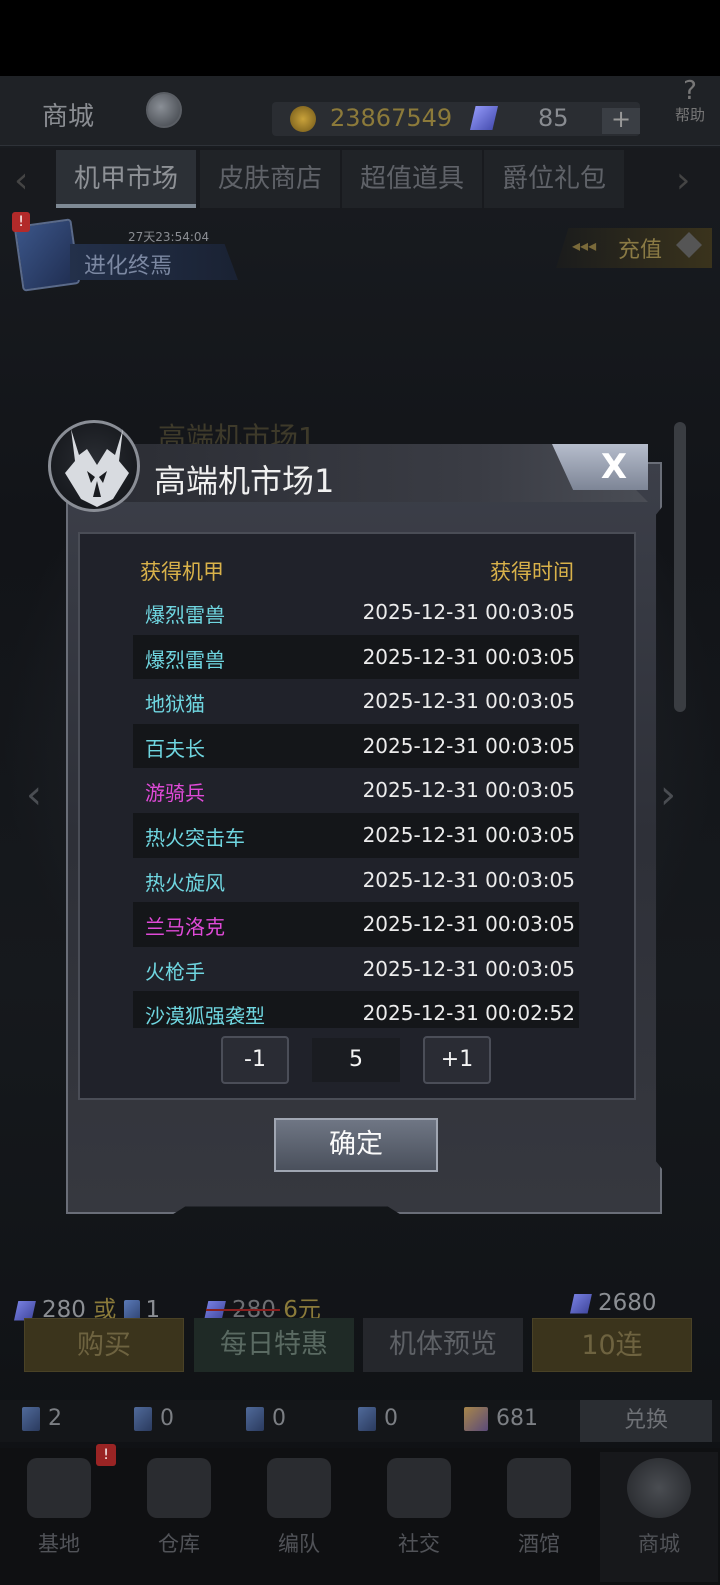 The image size is (720, 1585). What do you see at coordinates (185, 659) in the screenshot?
I see `mecha-name: 爆烈雷兽` at bounding box center [185, 659].